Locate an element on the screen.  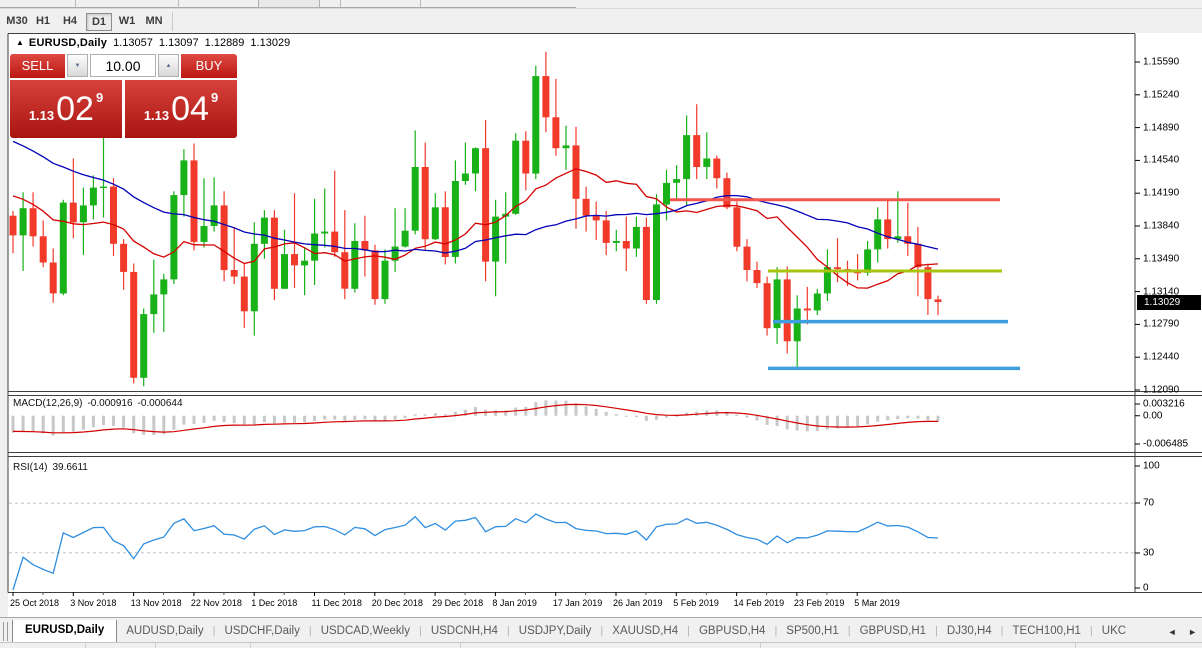
time-axis-label: 5 Feb 2019 is located at coordinates (696, 603).